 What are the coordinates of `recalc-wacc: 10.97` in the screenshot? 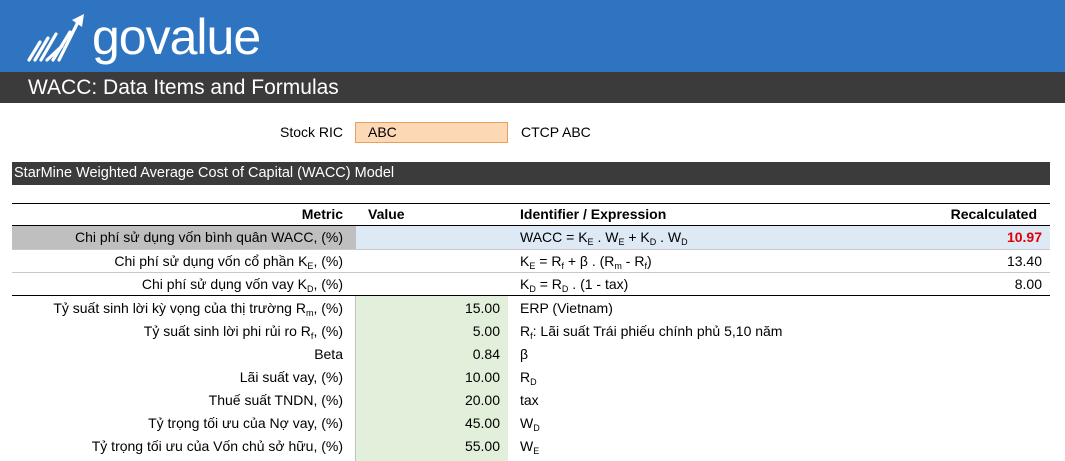 It's located at (1024, 237).